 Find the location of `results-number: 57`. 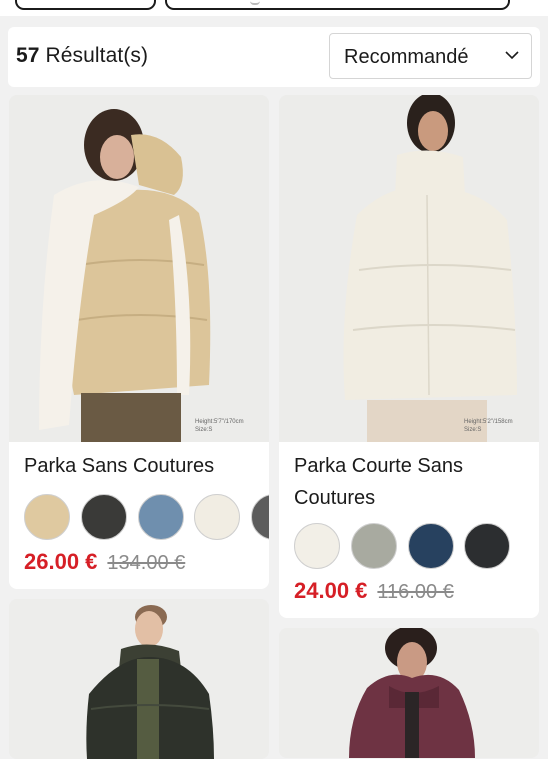

results-number: 57 is located at coordinates (28, 55).